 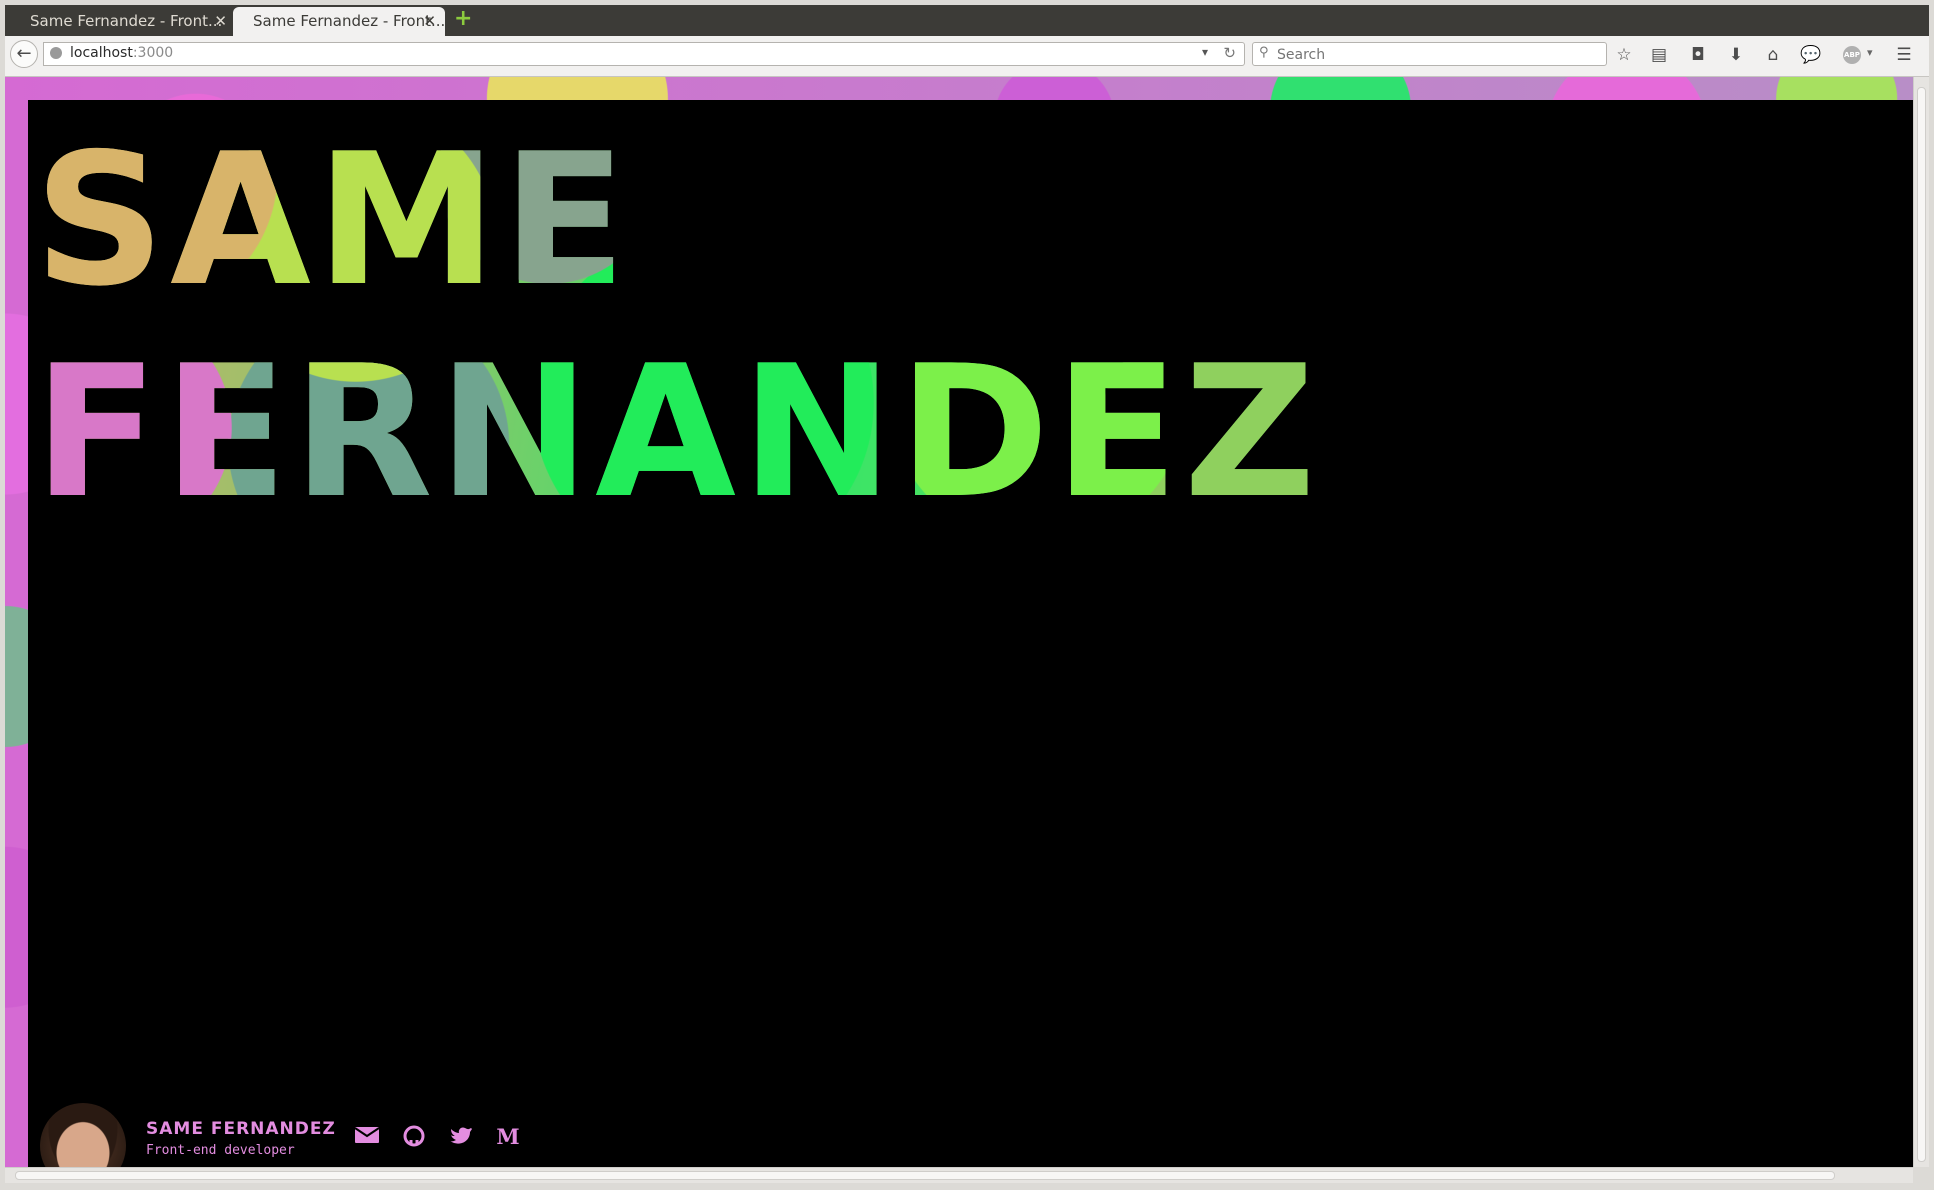 I want to click on url-text: localhost:3000, so click(x=121, y=53).